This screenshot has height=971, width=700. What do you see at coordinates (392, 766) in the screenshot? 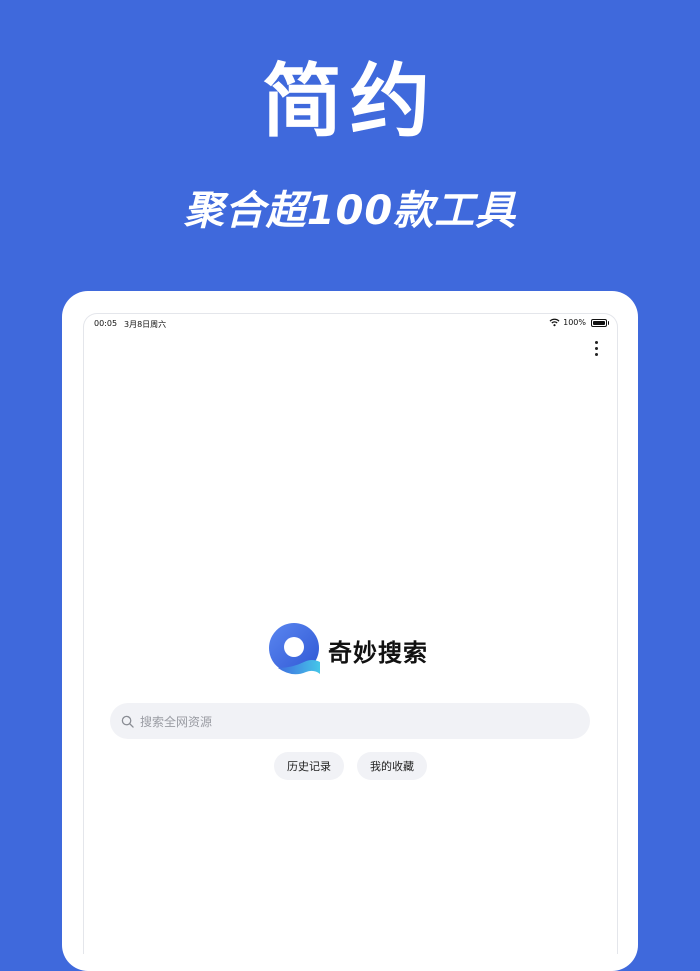
I see `favorites-button: 我的收藏` at bounding box center [392, 766].